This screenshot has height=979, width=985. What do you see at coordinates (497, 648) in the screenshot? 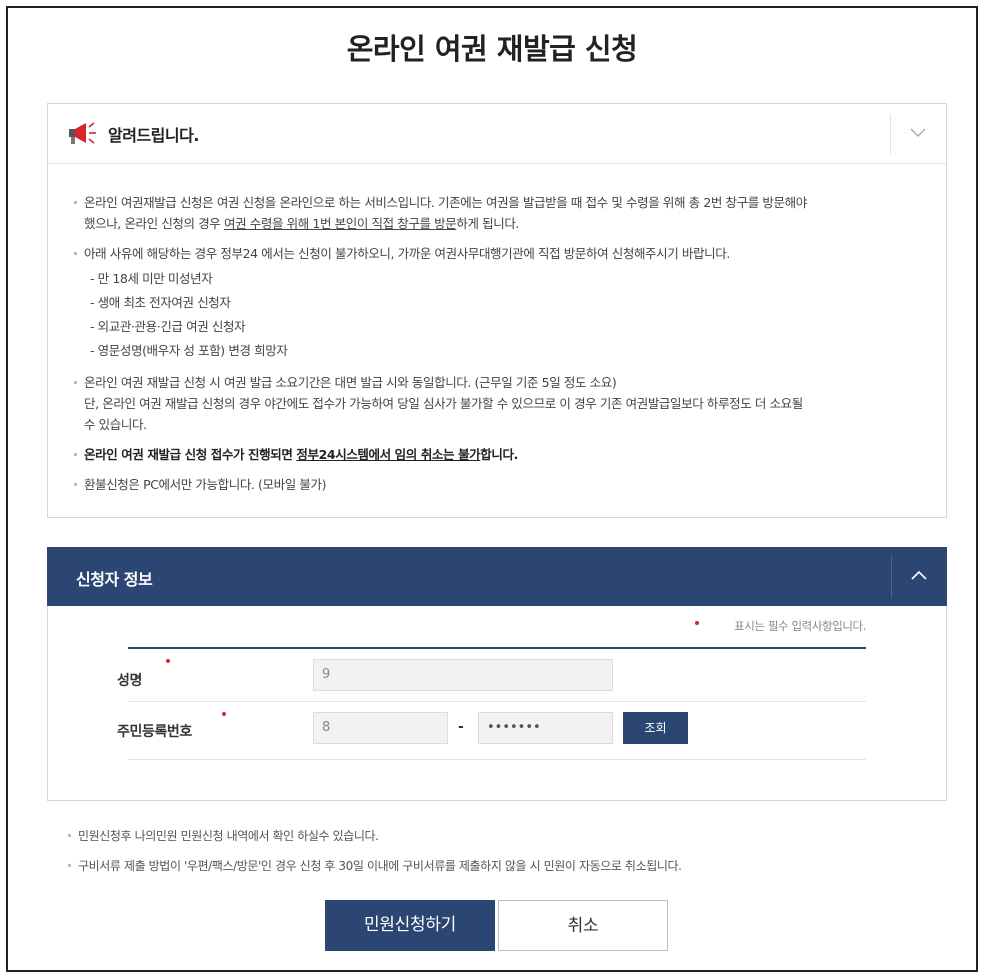
I see `form-top-divider` at bounding box center [497, 648].